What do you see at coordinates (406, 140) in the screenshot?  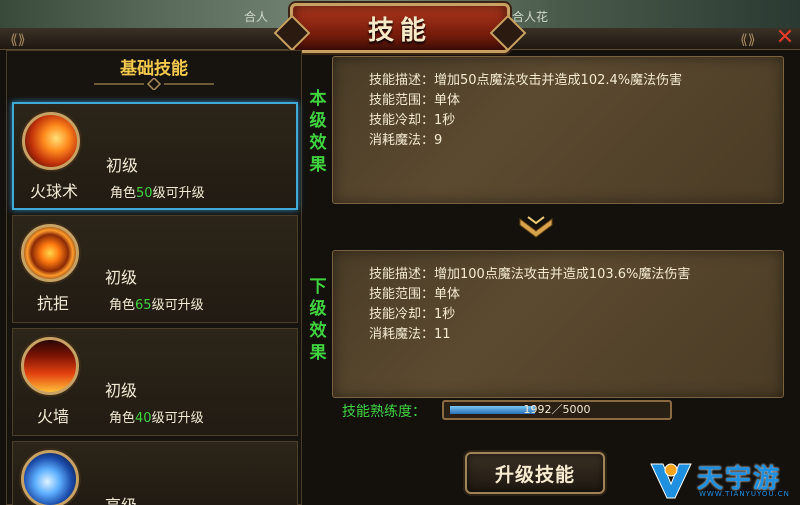 I see `effect-mana-cost: 消耗魔法：9` at bounding box center [406, 140].